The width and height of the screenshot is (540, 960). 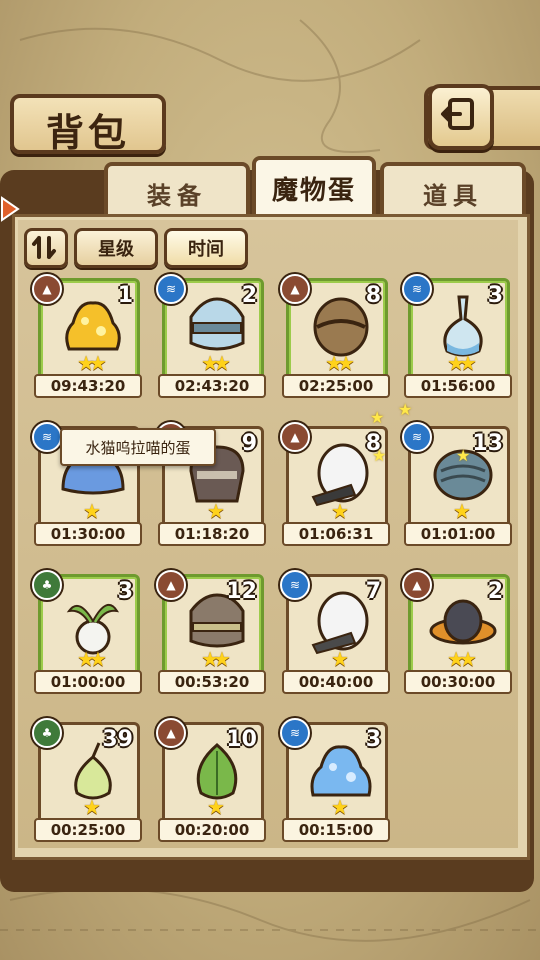 I want to click on egg-card: ★★ 12 ▲ 00:53:20, so click(x=211, y=632).